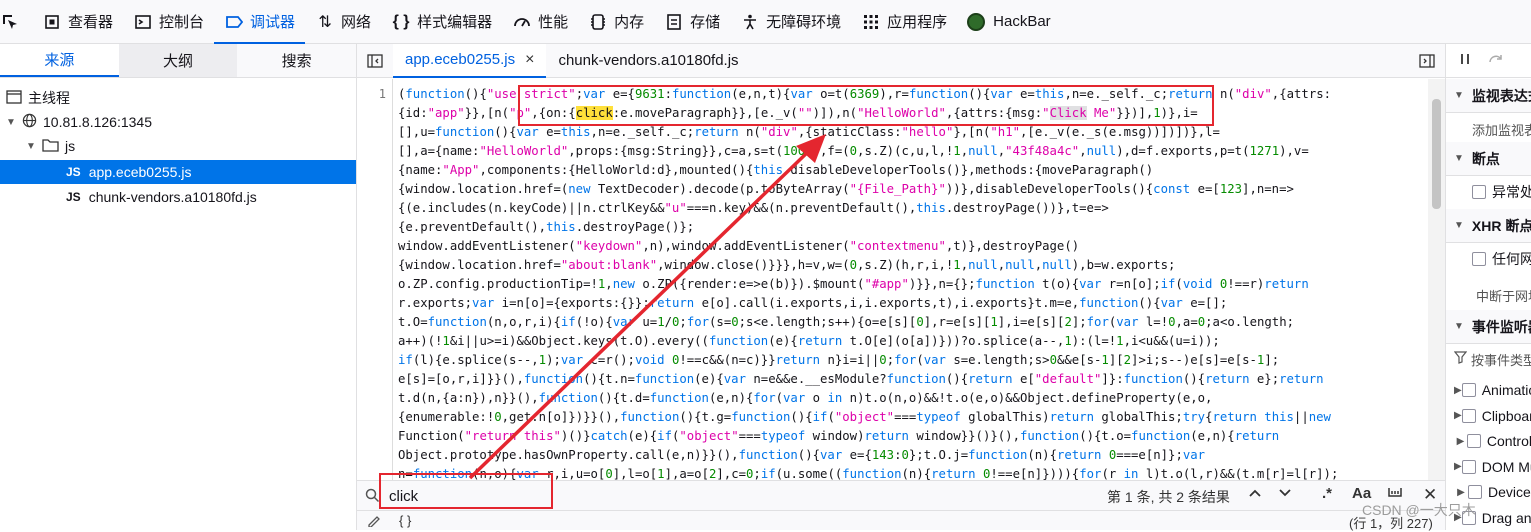 The image size is (1531, 532). Describe the element at coordinates (372, 497) in the screenshot. I see `search-icon` at that location.